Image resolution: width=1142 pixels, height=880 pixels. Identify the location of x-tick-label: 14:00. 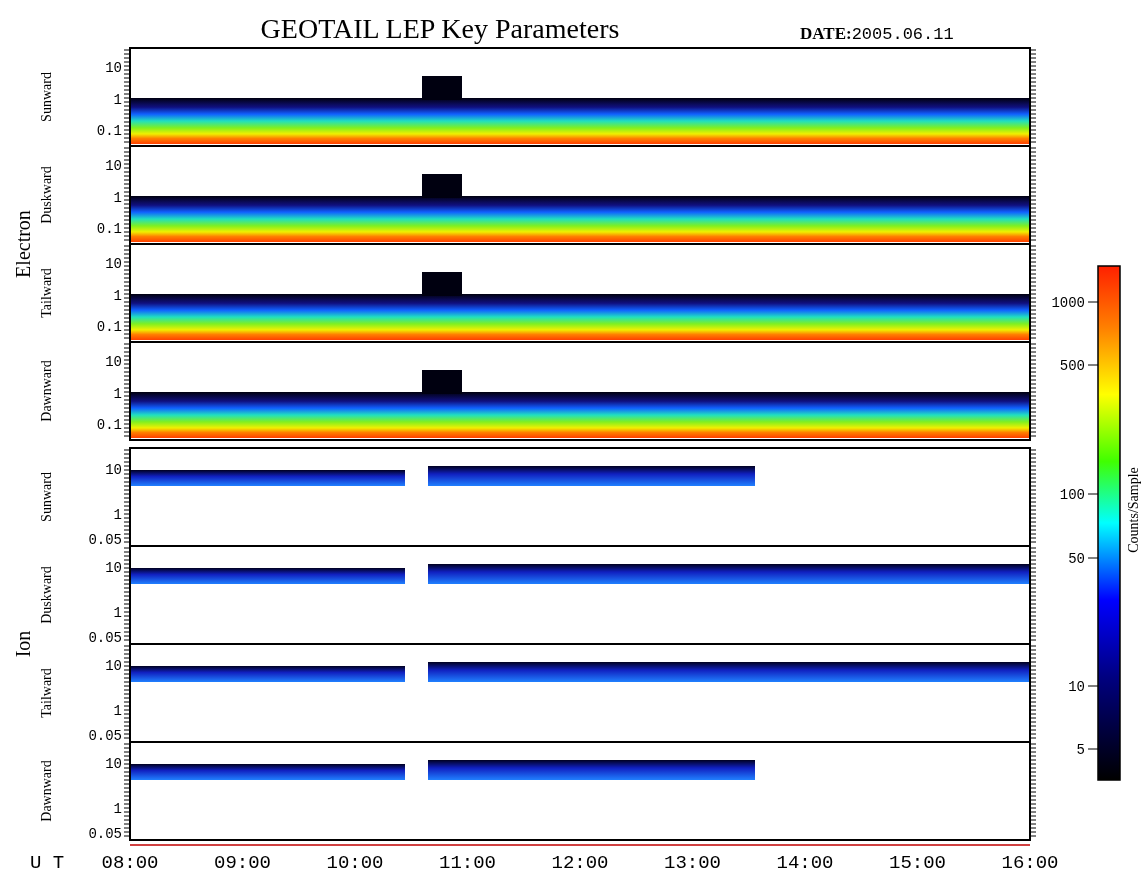
(805, 863).